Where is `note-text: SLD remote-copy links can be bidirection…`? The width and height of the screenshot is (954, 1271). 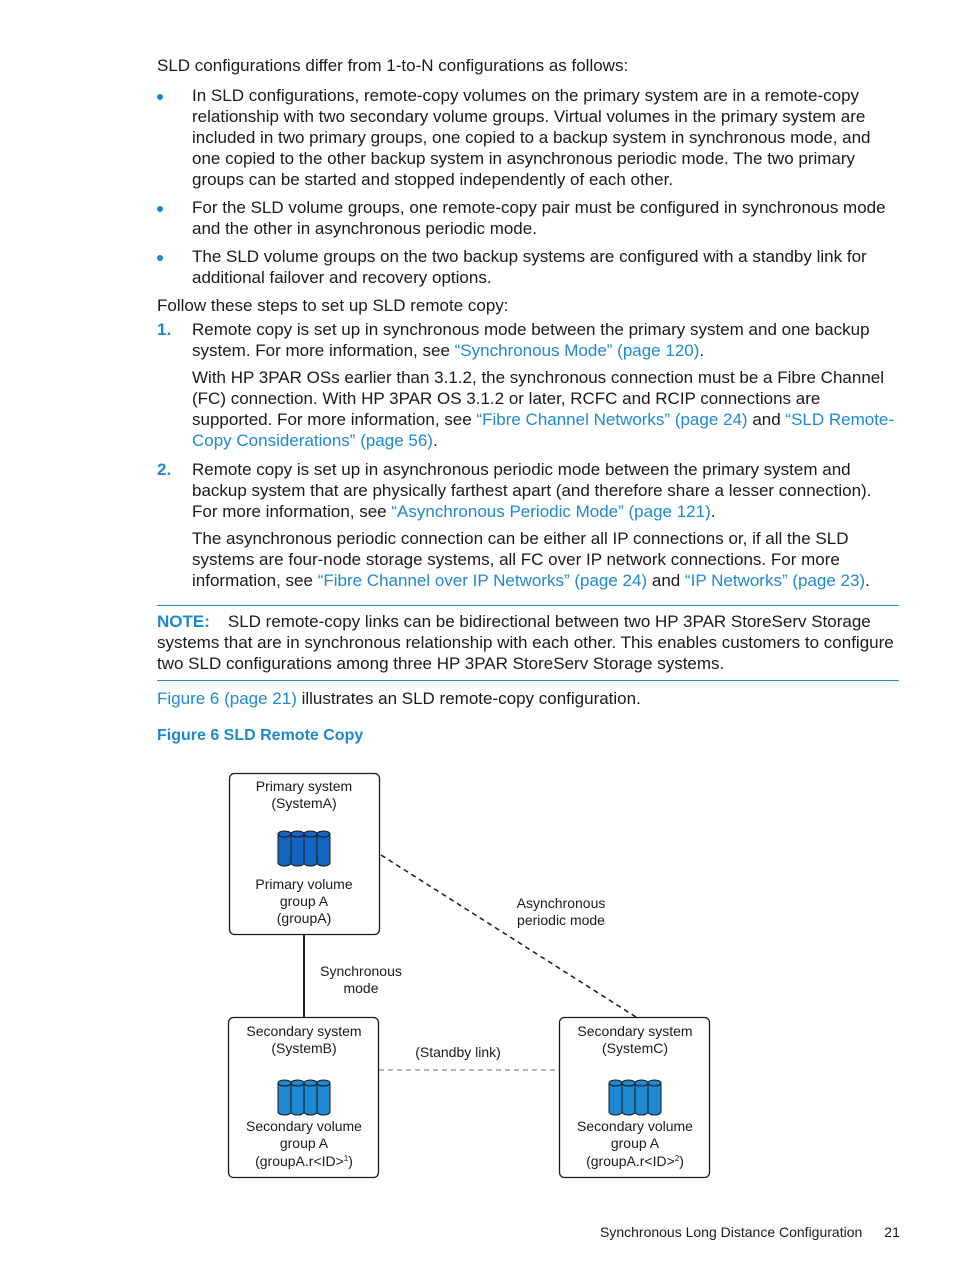
note-text: SLD remote-copy links can be bidirection… is located at coordinates (525, 642).